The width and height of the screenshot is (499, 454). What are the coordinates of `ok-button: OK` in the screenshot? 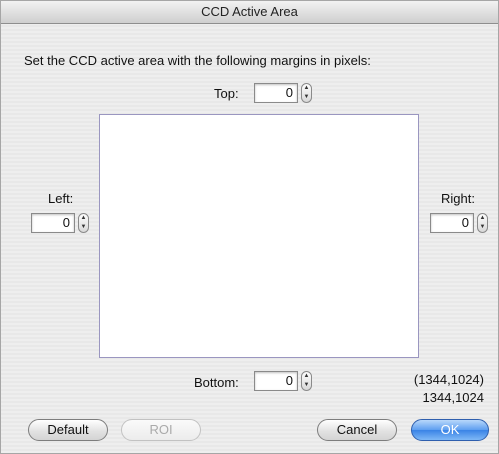 It's located at (450, 430).